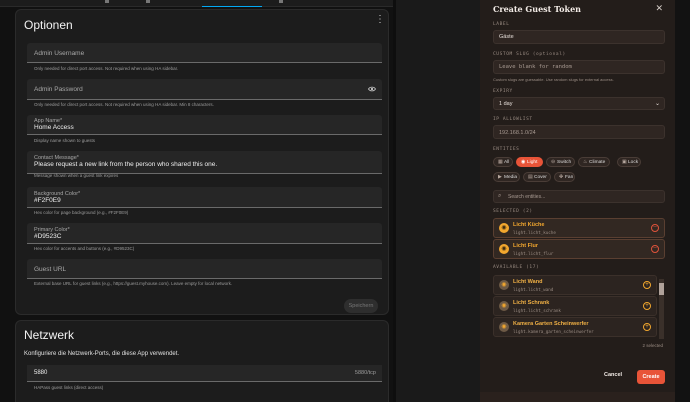 The image size is (690, 402). What do you see at coordinates (204, 125) in the screenshot?
I see `app-name-field: App Name* Home Access` at bounding box center [204, 125].